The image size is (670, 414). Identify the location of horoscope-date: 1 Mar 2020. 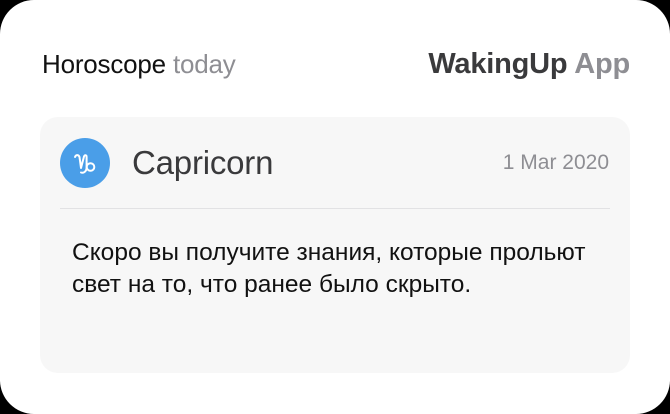
(555, 162).